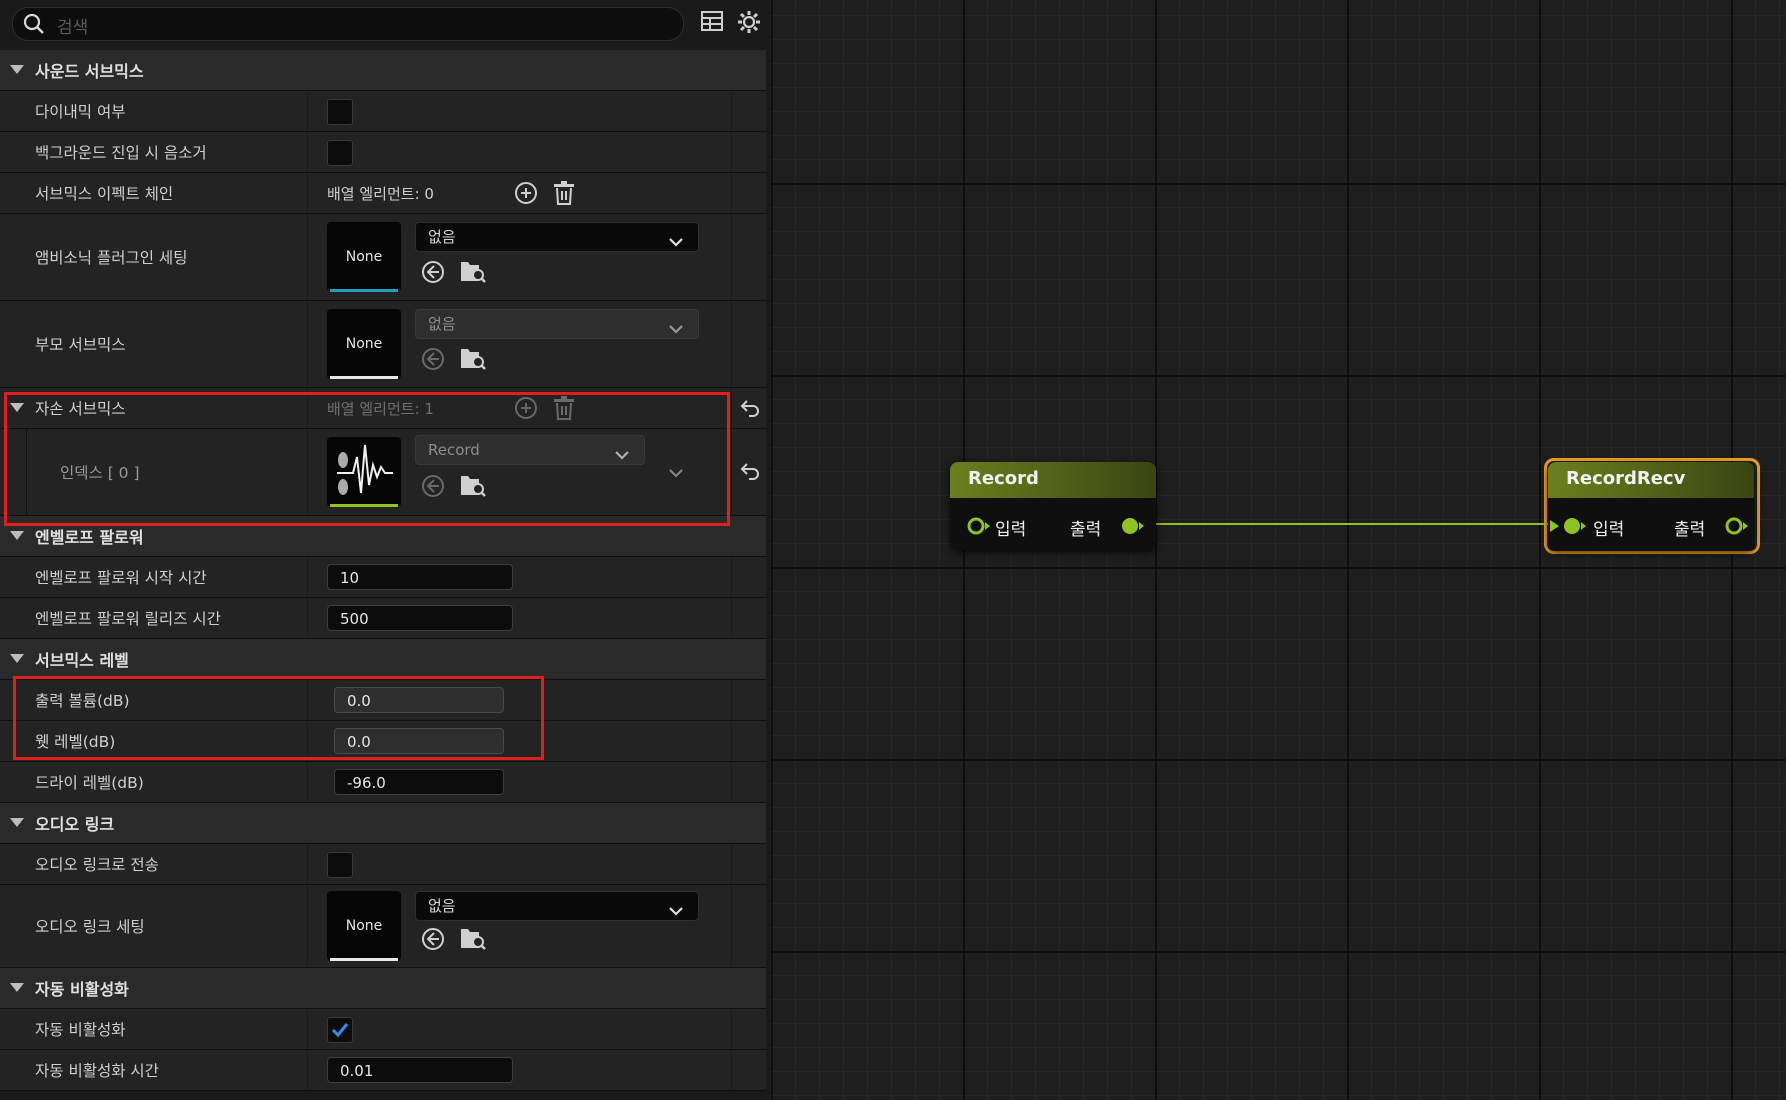 This screenshot has width=1786, height=1100. I want to click on prop-label: 부모 서브믹스, so click(80, 345).